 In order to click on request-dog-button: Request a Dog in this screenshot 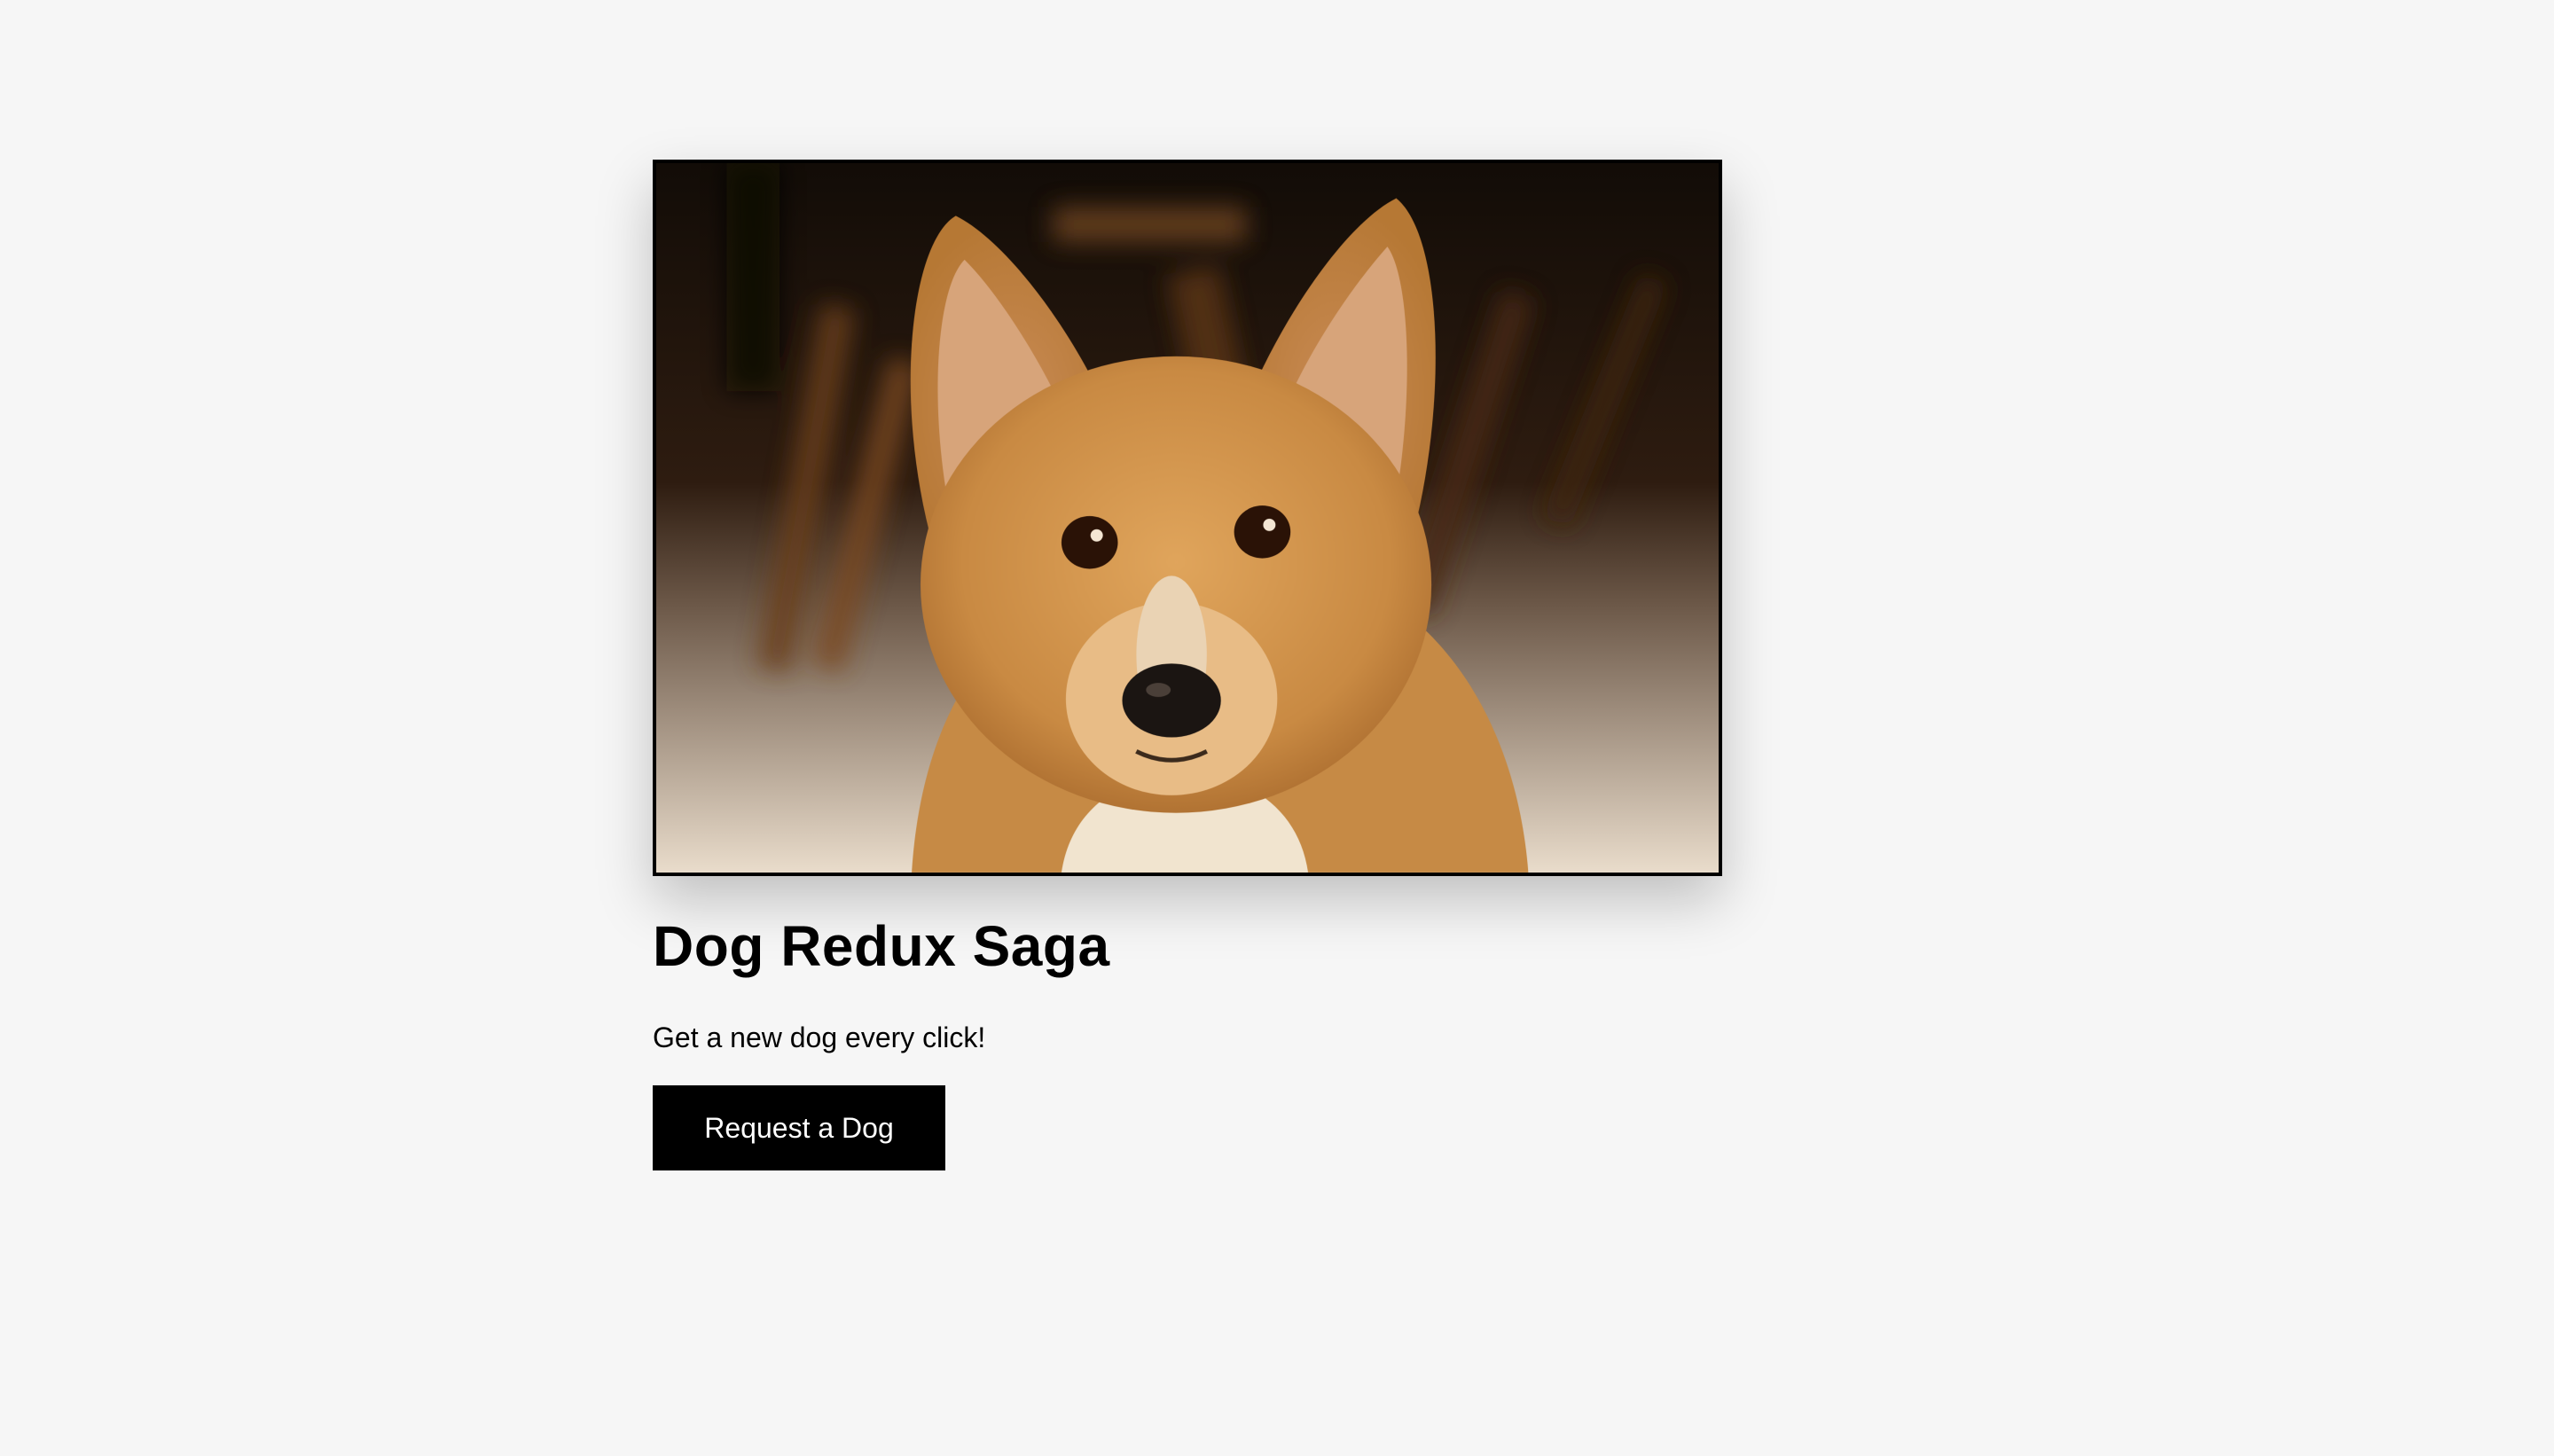, I will do `click(799, 1127)`.